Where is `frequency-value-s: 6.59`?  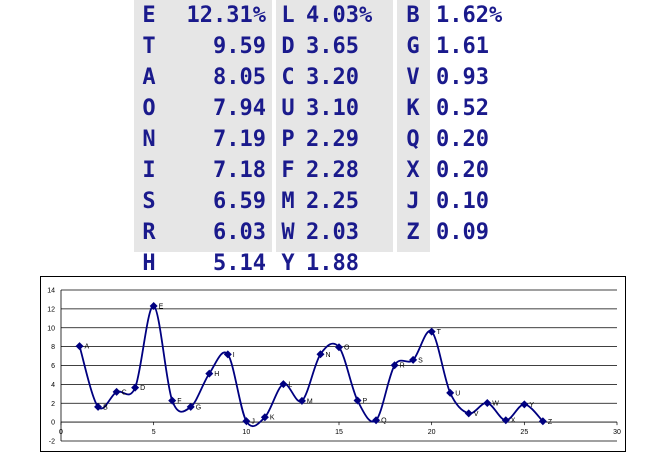 frequency-value-s: 6.59 is located at coordinates (239, 201).